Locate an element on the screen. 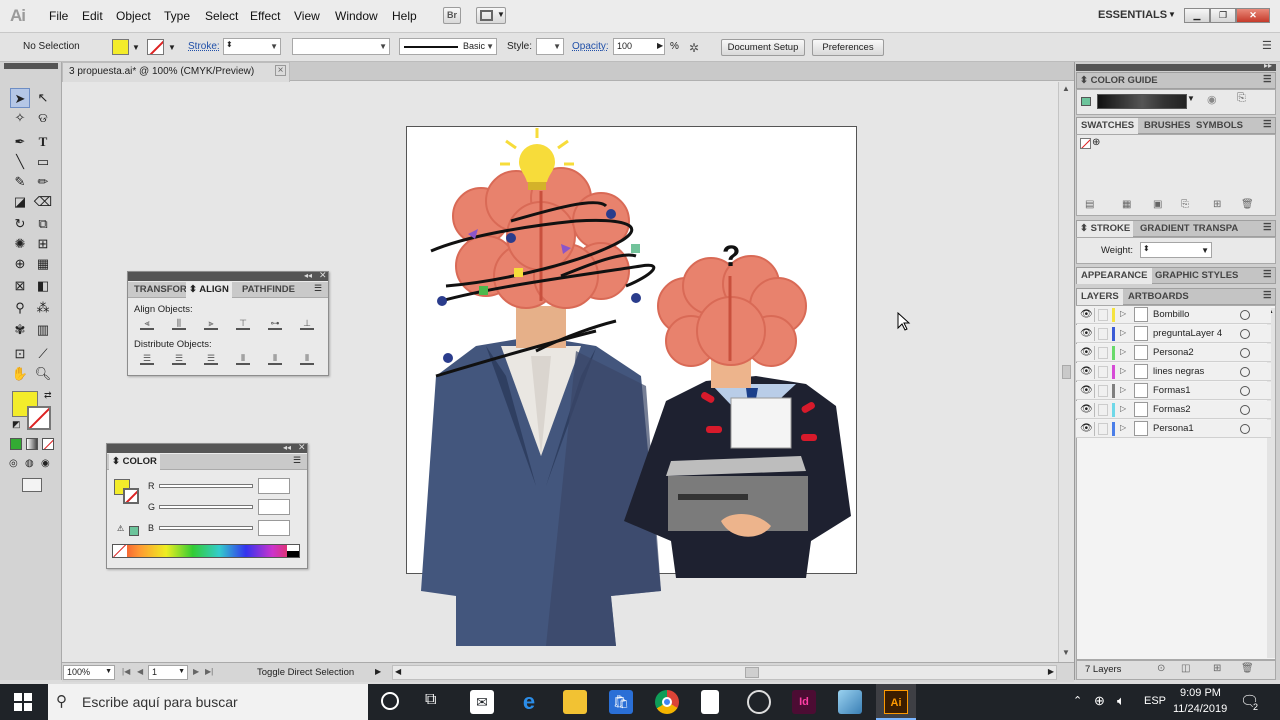 This screenshot has height=720, width=1280. layer-name: Formas2 is located at coordinates (1171, 409).